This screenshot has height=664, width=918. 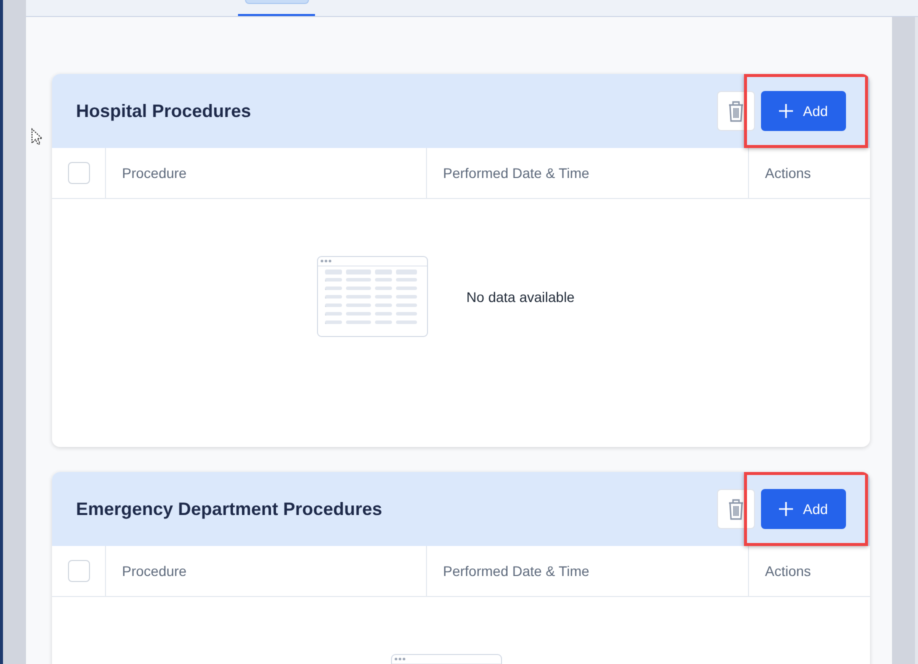 I want to click on empty-message: No data available, so click(x=520, y=296).